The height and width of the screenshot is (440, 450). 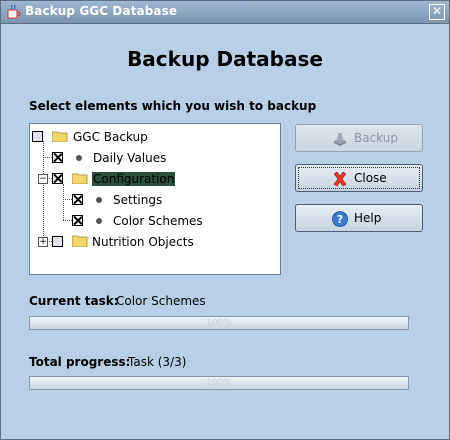 I want to click on help-icon: ?, so click(x=340, y=219).